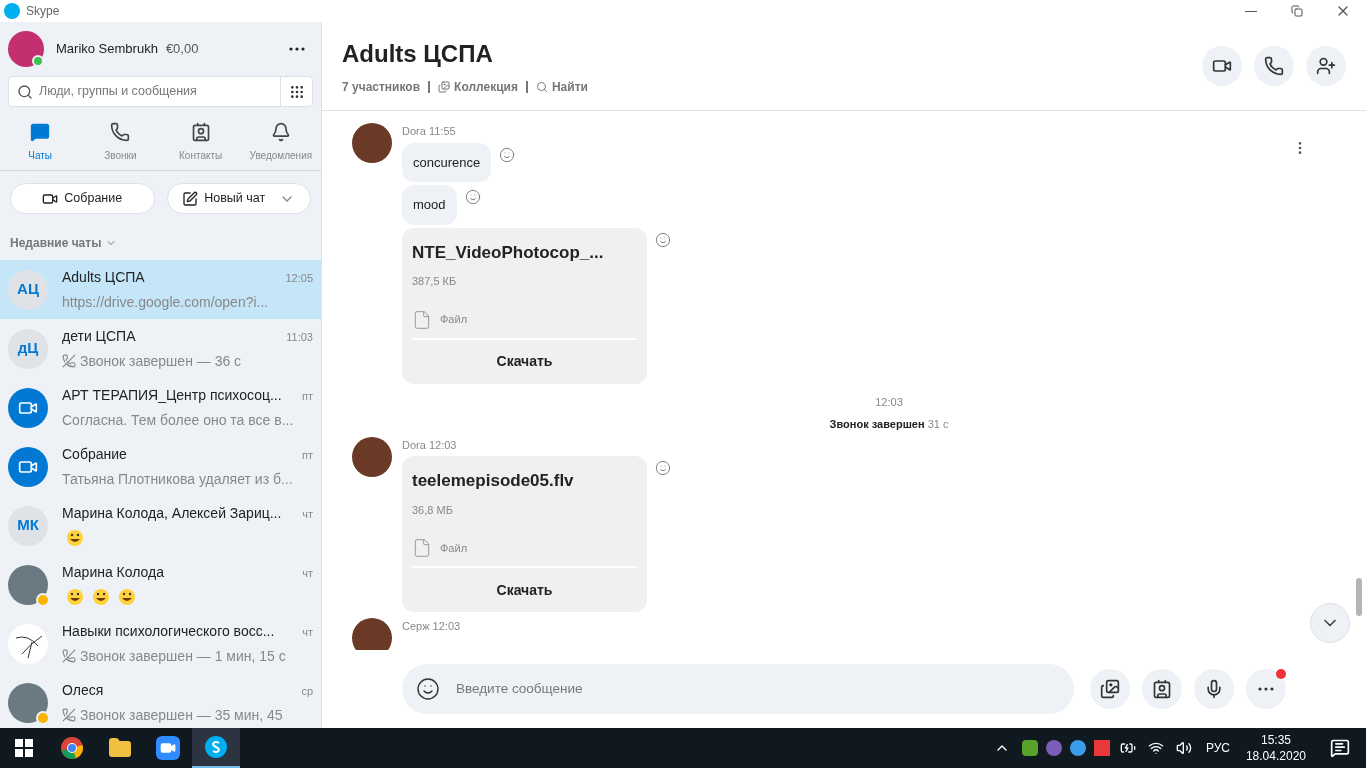 This screenshot has height=768, width=1366. I want to click on compose-icon, so click(190, 198).